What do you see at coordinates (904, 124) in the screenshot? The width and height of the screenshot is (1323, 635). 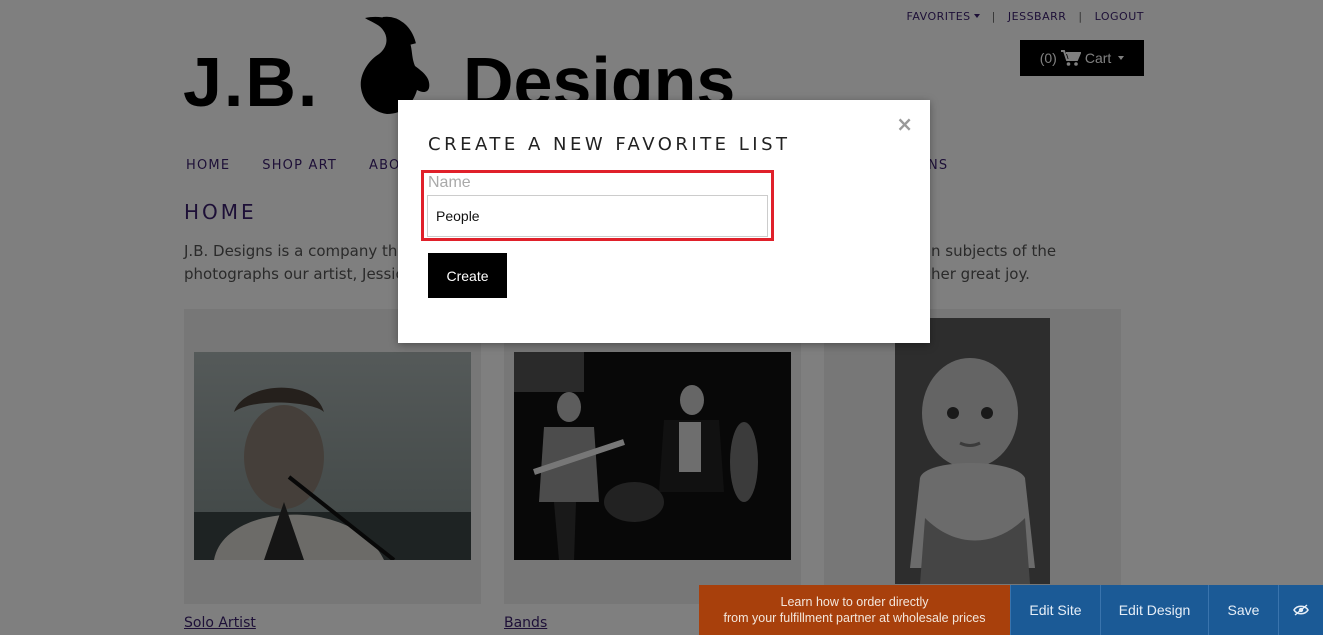 I see `close-icon: ×` at bounding box center [904, 124].